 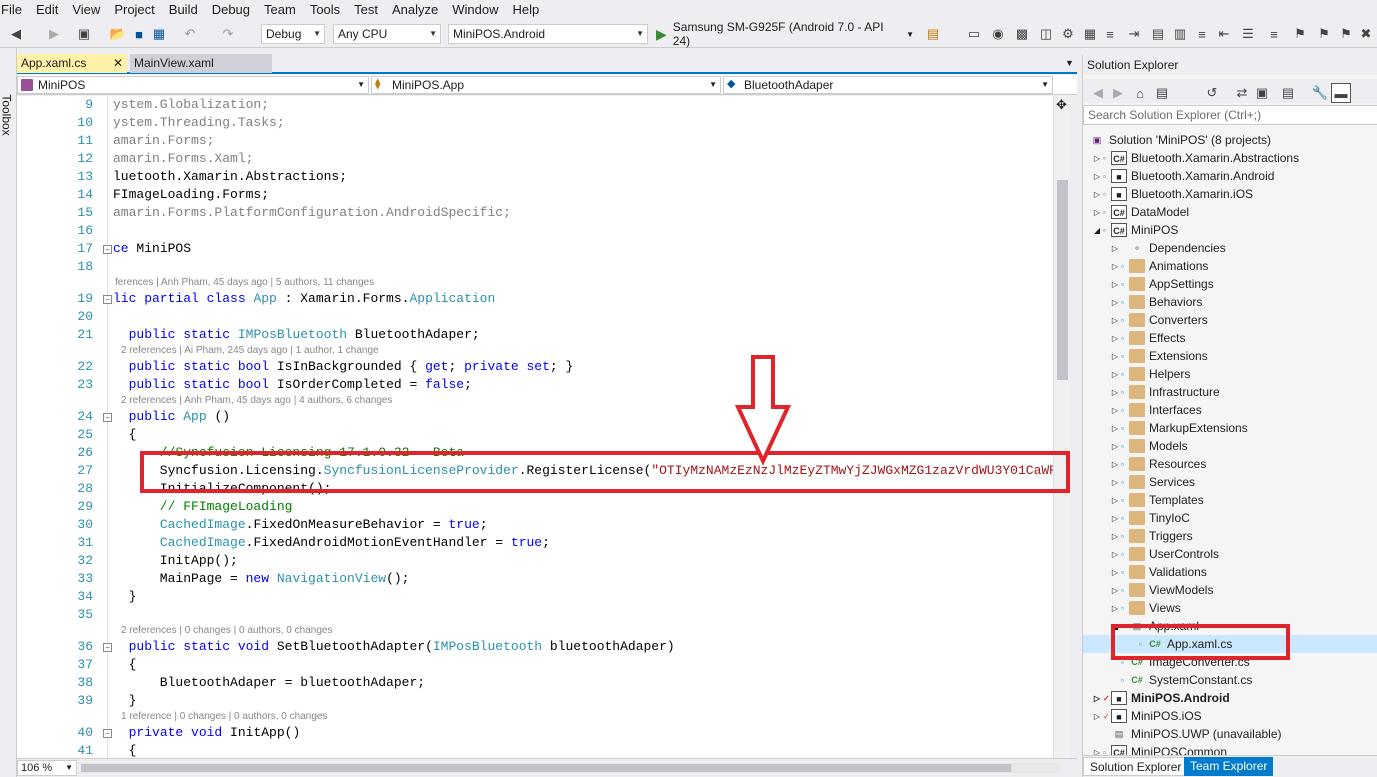 What do you see at coordinates (118, 34) in the screenshot?
I see `open-file-icon: 📂` at bounding box center [118, 34].